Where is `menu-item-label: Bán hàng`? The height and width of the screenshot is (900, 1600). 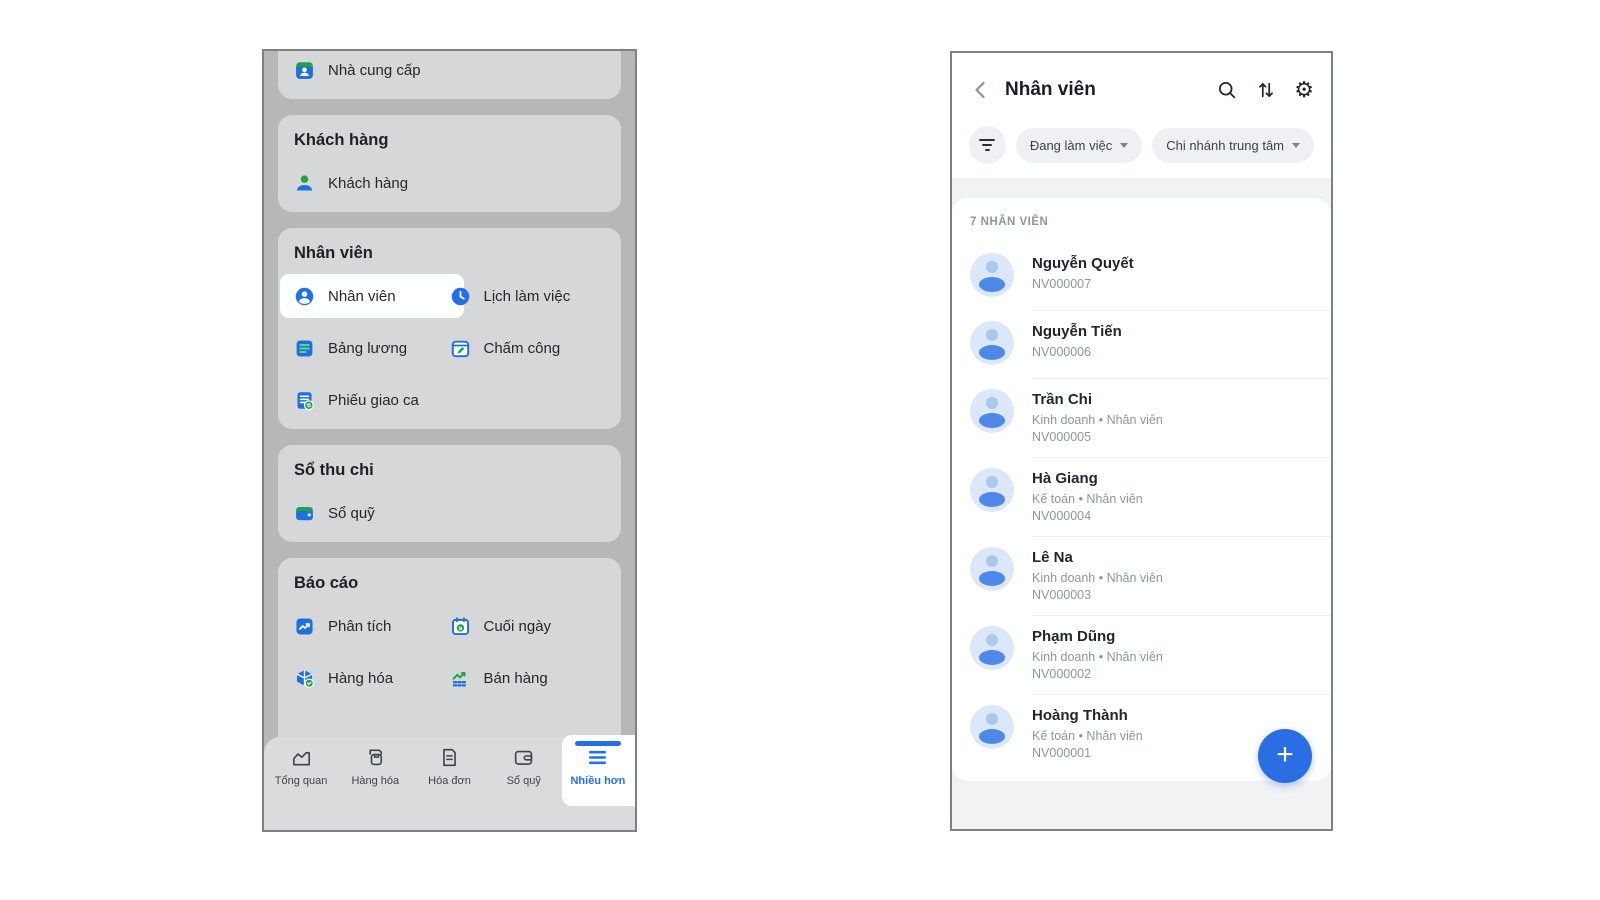
menu-item-label: Bán hàng is located at coordinates (515, 678).